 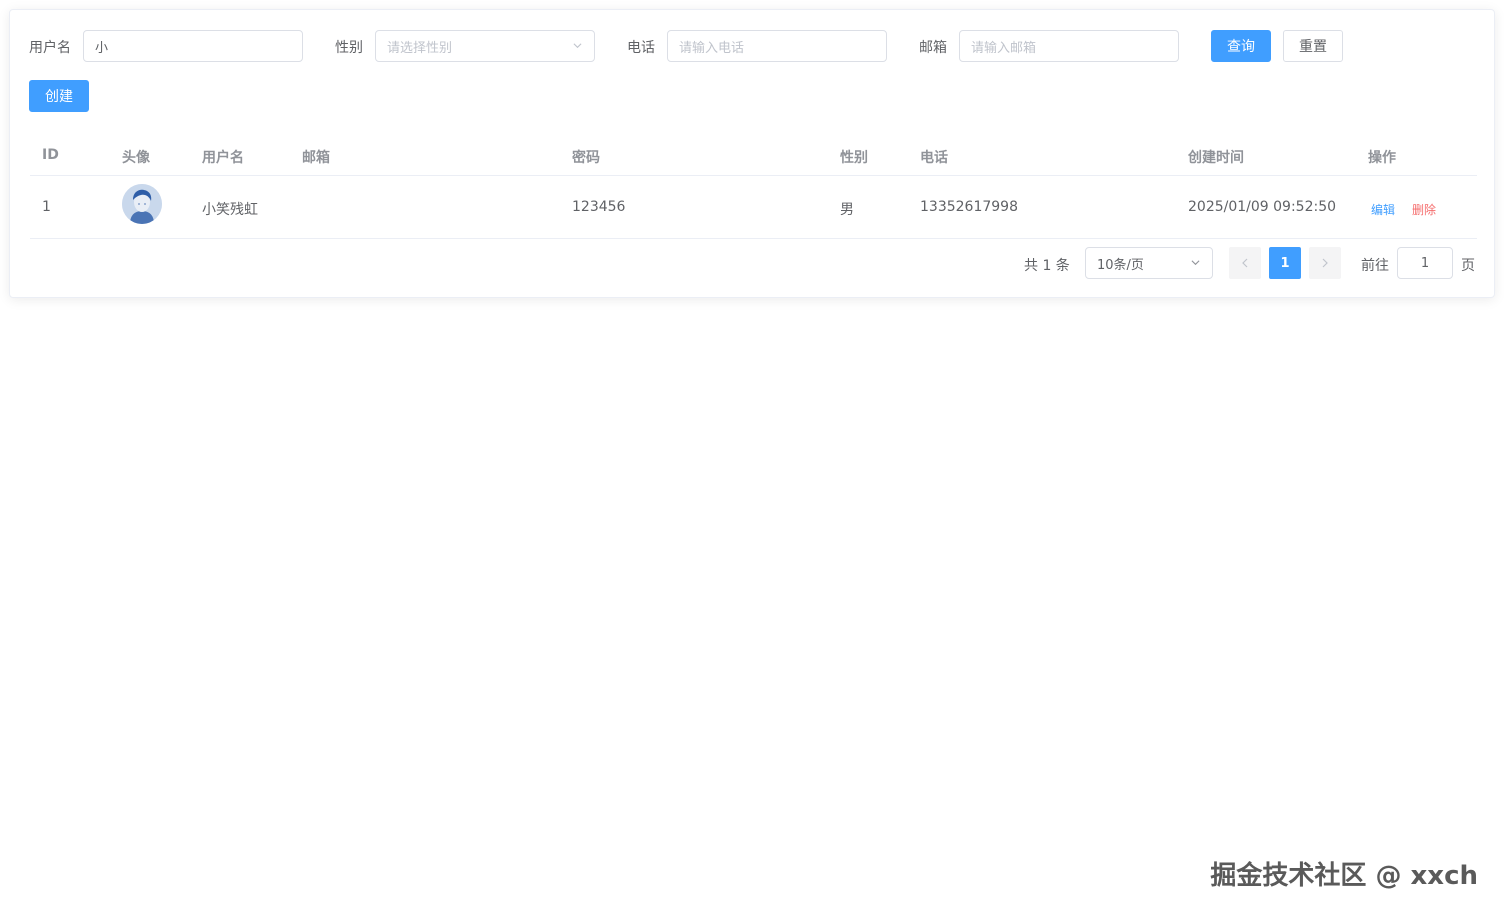 I want to click on column-header-username: 用户名, so click(x=223, y=158).